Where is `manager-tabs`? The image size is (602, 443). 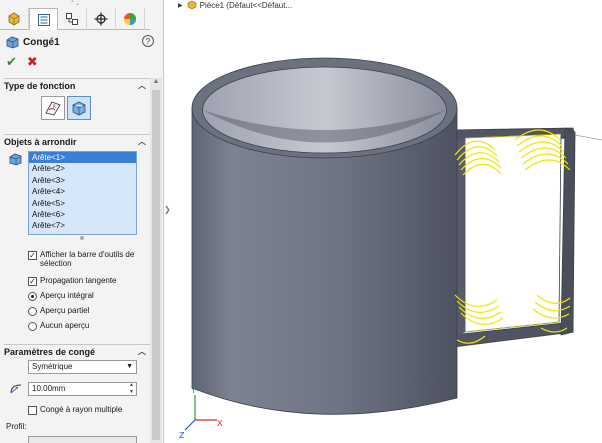
manager-tabs is located at coordinates (75, 19).